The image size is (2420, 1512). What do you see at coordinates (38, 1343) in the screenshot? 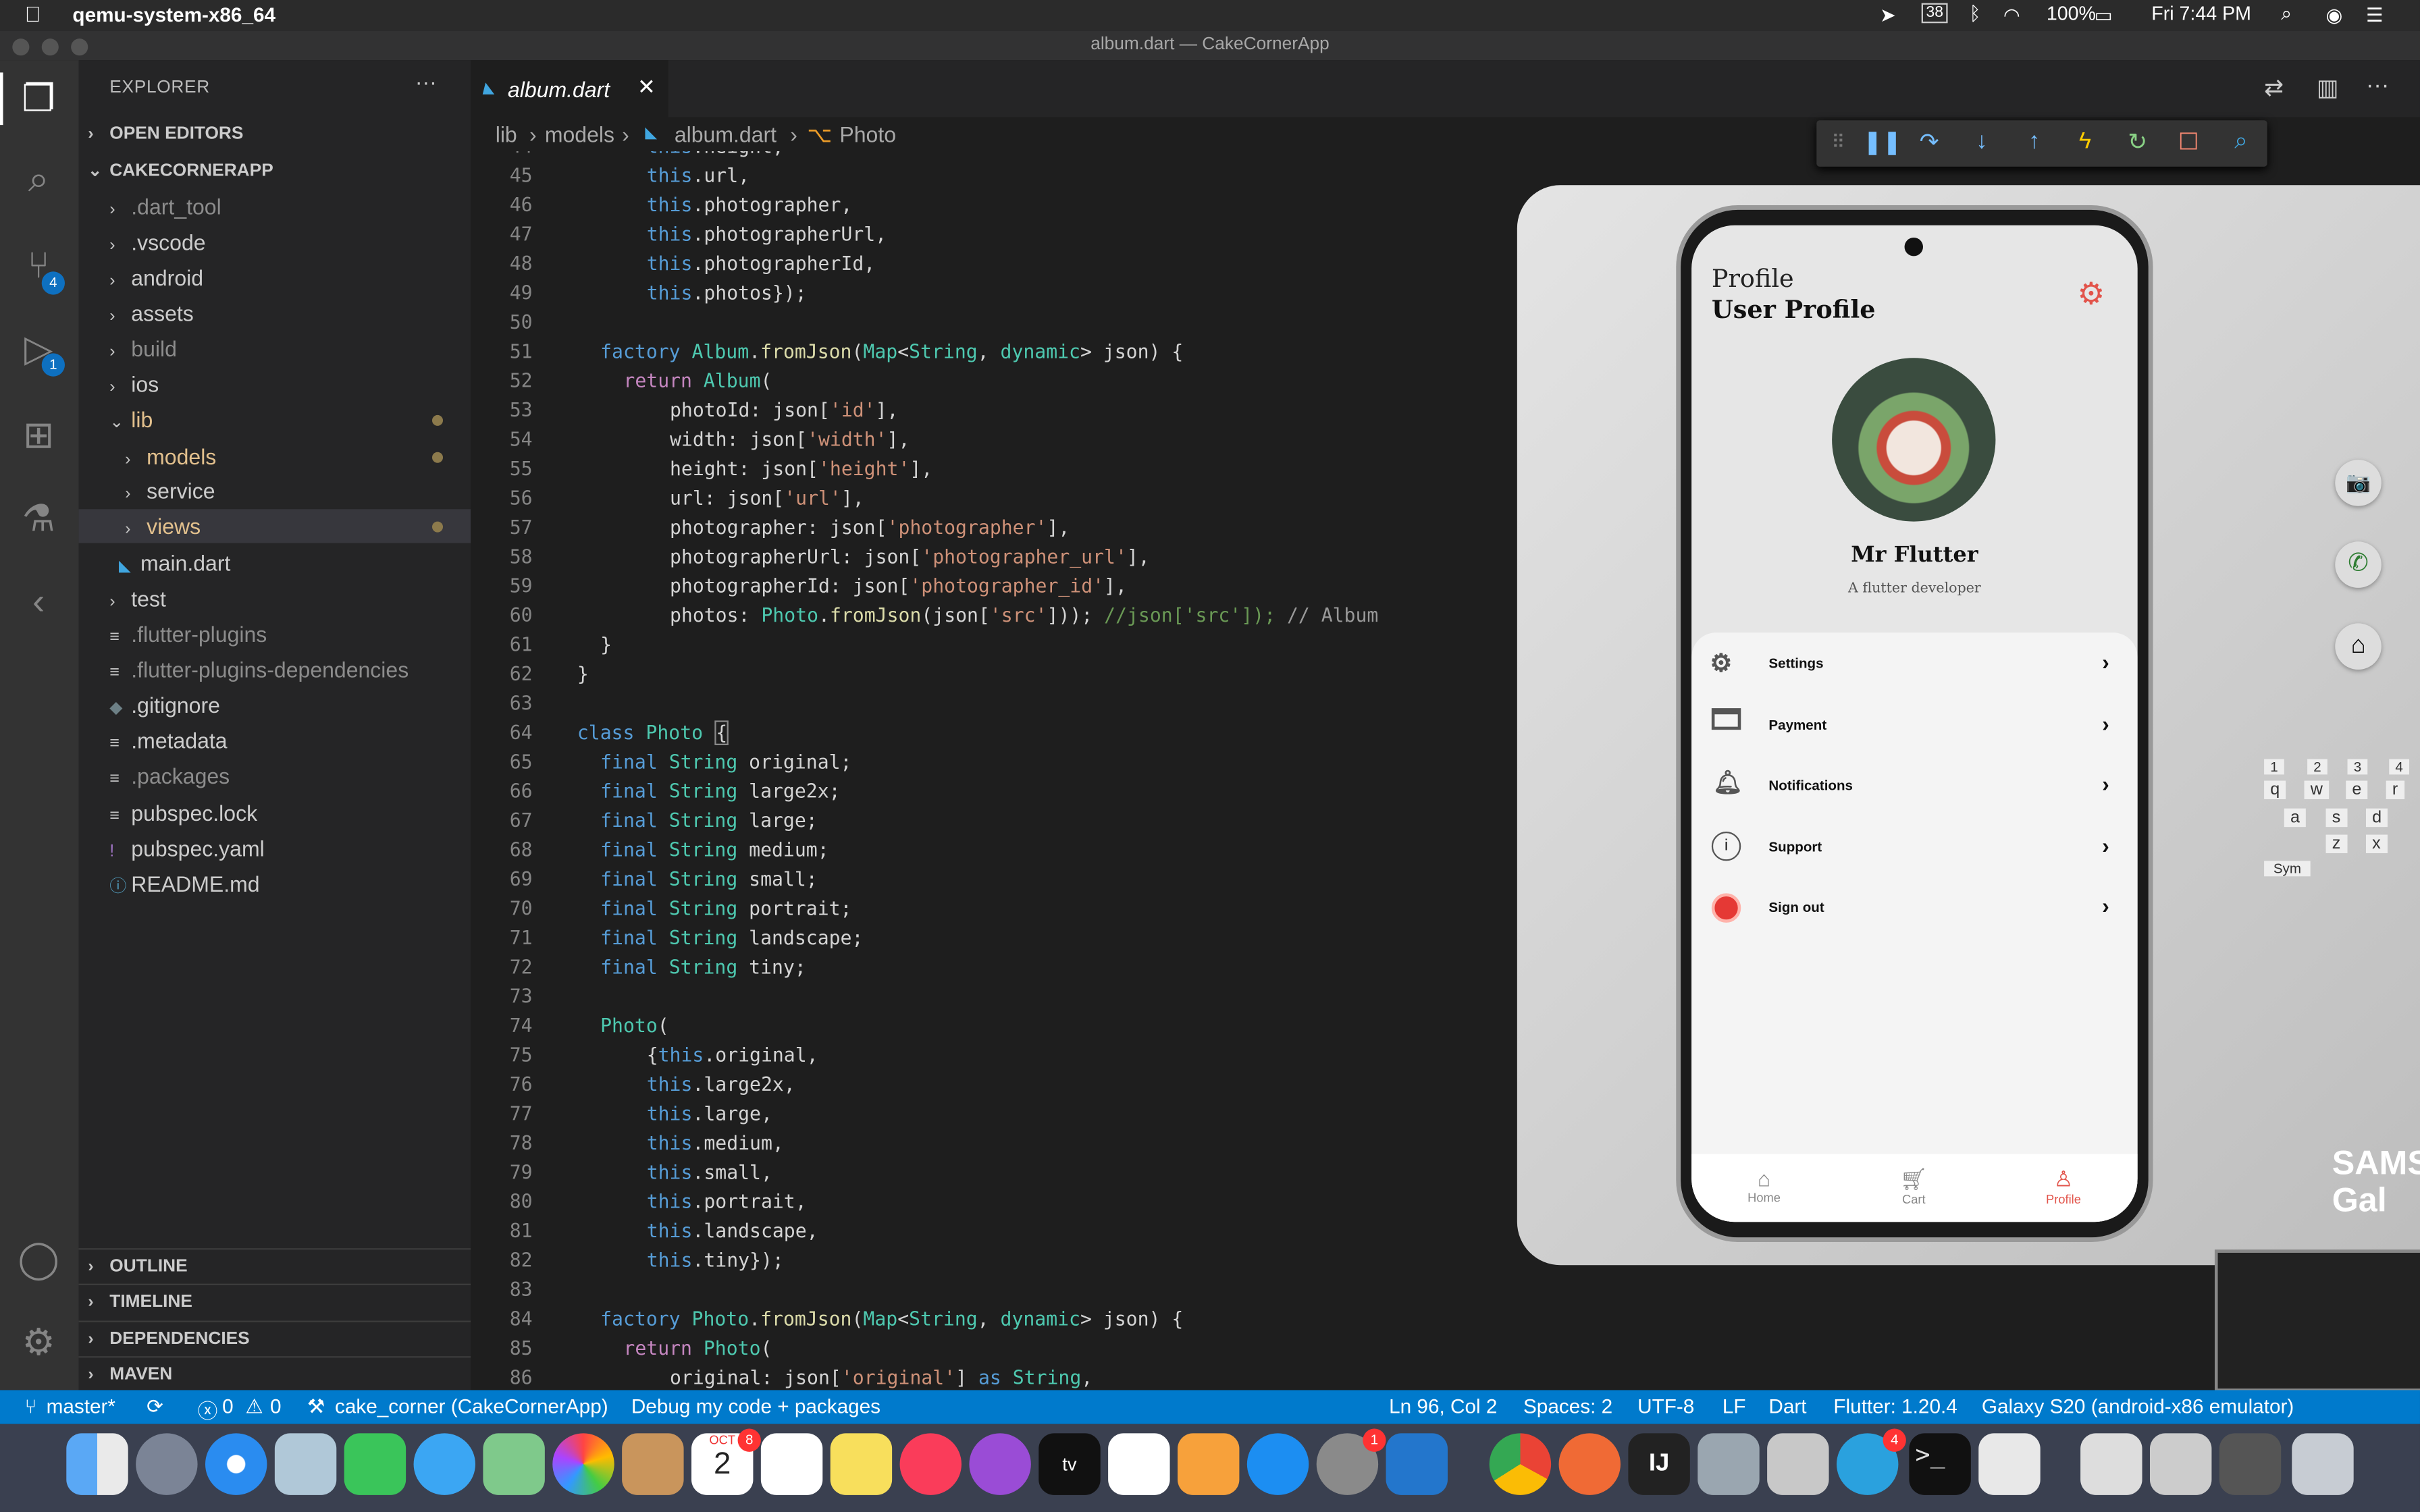
I see `gear-icon: ⚙` at bounding box center [38, 1343].